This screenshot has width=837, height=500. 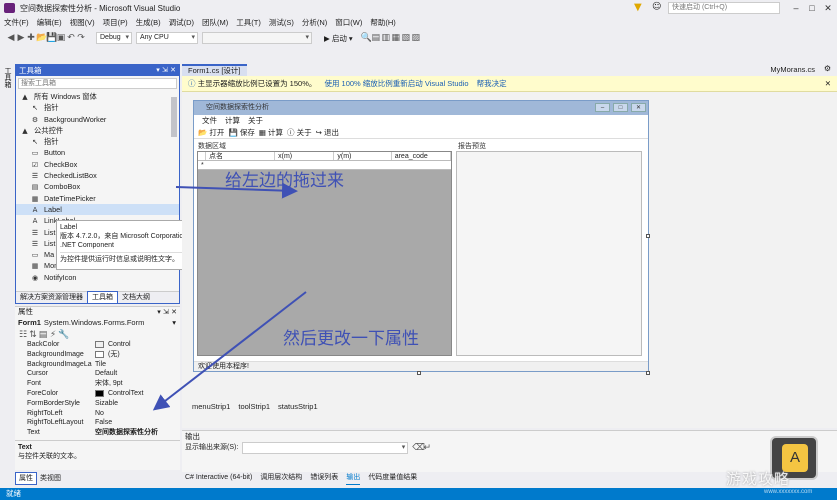 I want to click on arrow-to-properties, so click(x=229, y=351).